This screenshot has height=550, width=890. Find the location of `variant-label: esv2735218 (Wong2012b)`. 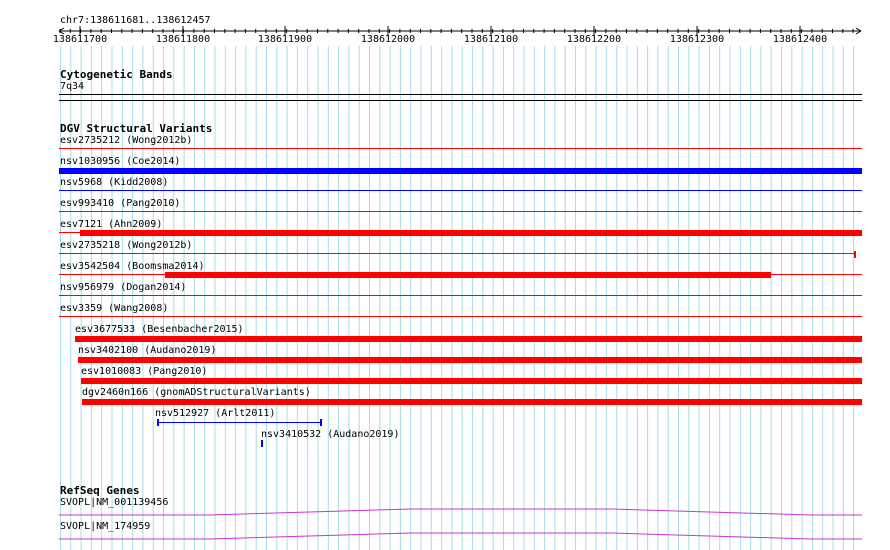

variant-label: esv2735218 (Wong2012b) is located at coordinates (126, 246).